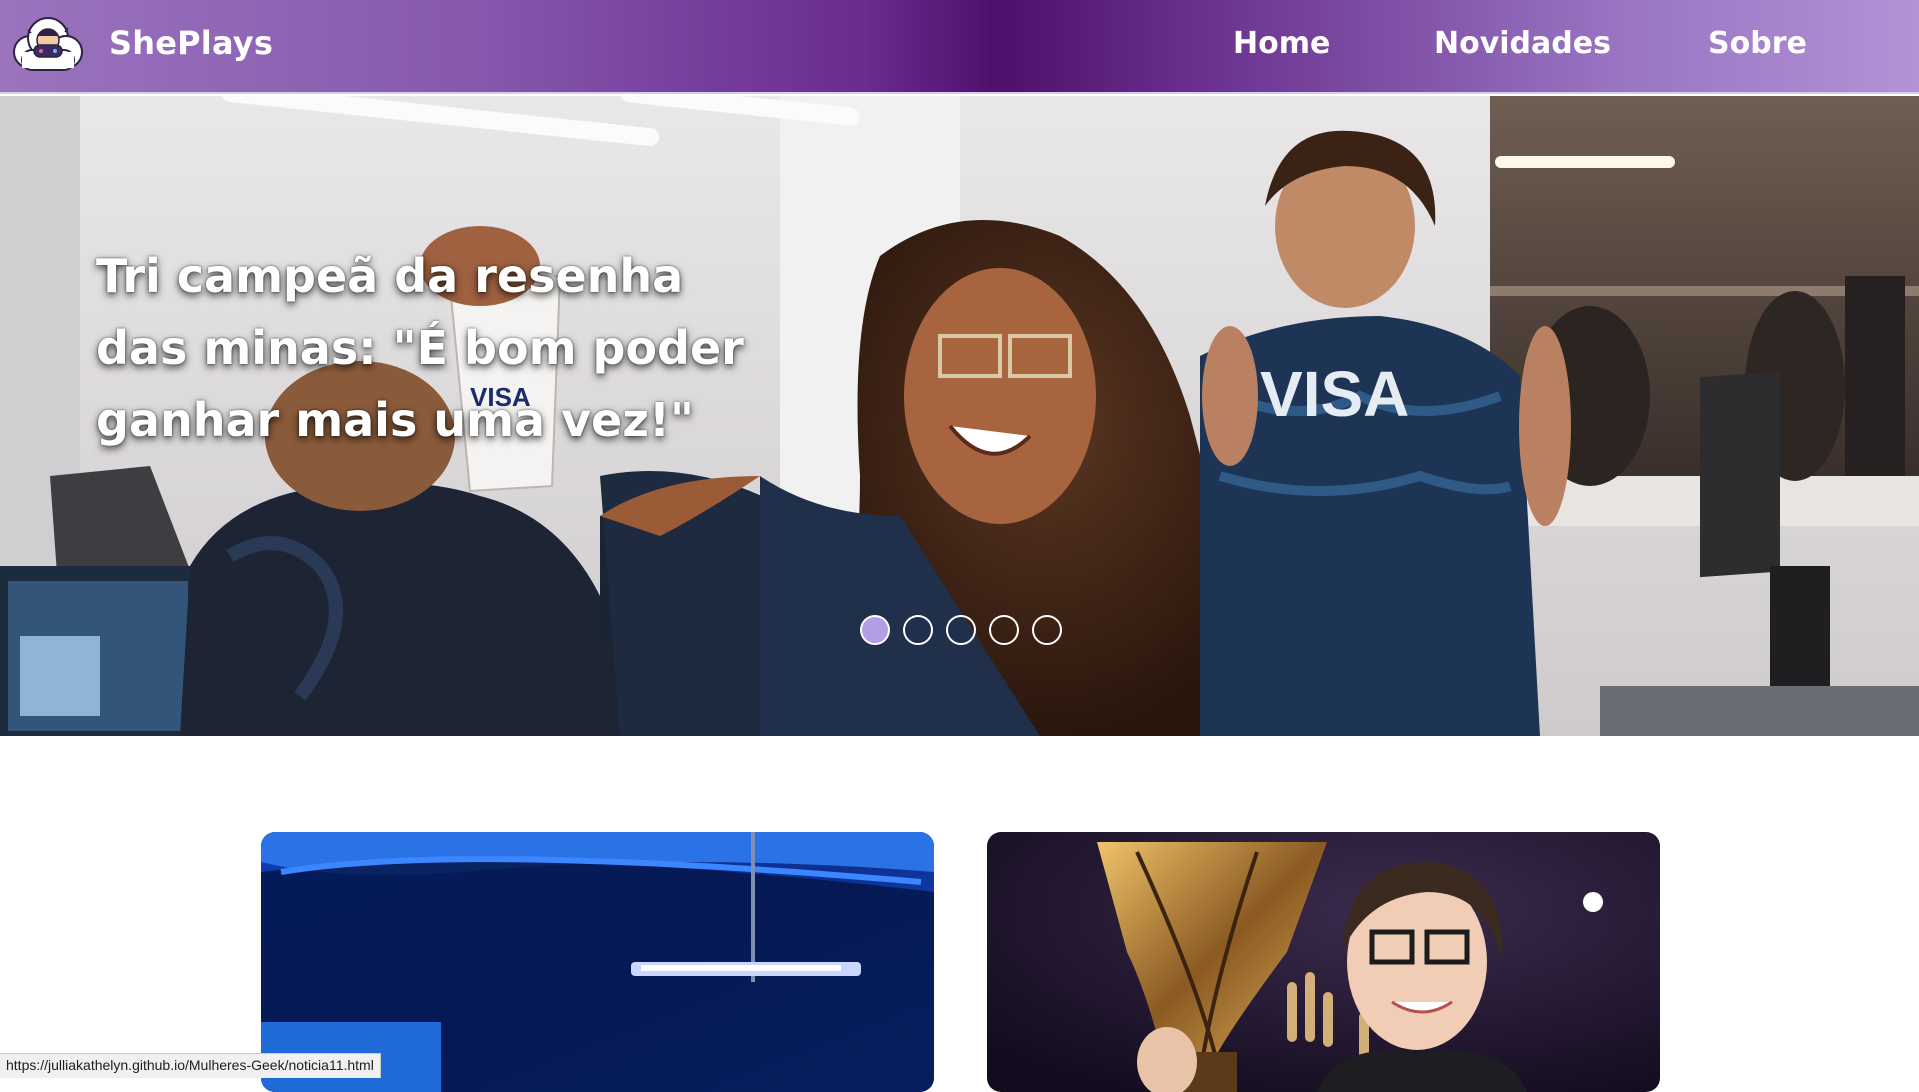 This screenshot has height=1092, width=1919. I want to click on nav-sobre-link: Sobre, so click(1757, 43).